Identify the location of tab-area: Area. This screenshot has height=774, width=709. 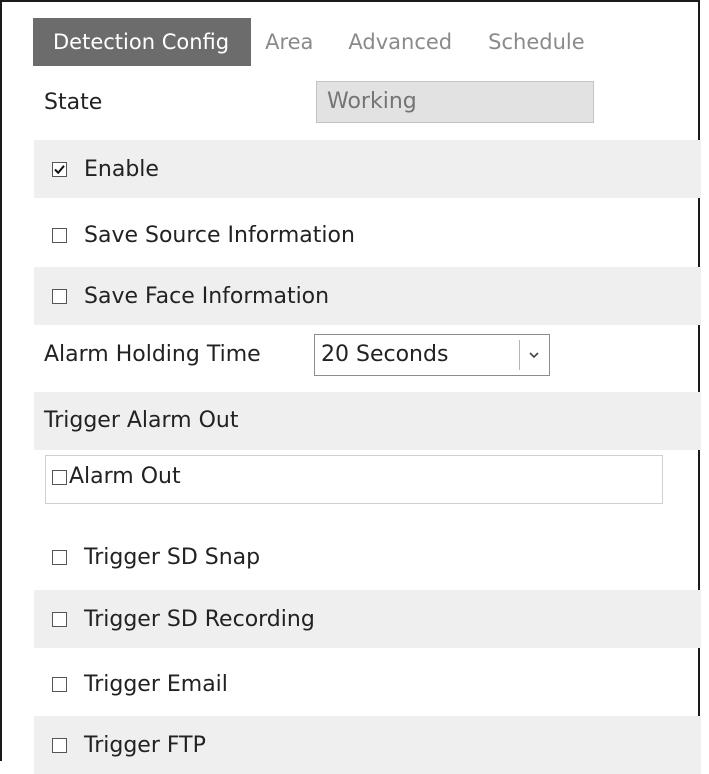
(289, 42).